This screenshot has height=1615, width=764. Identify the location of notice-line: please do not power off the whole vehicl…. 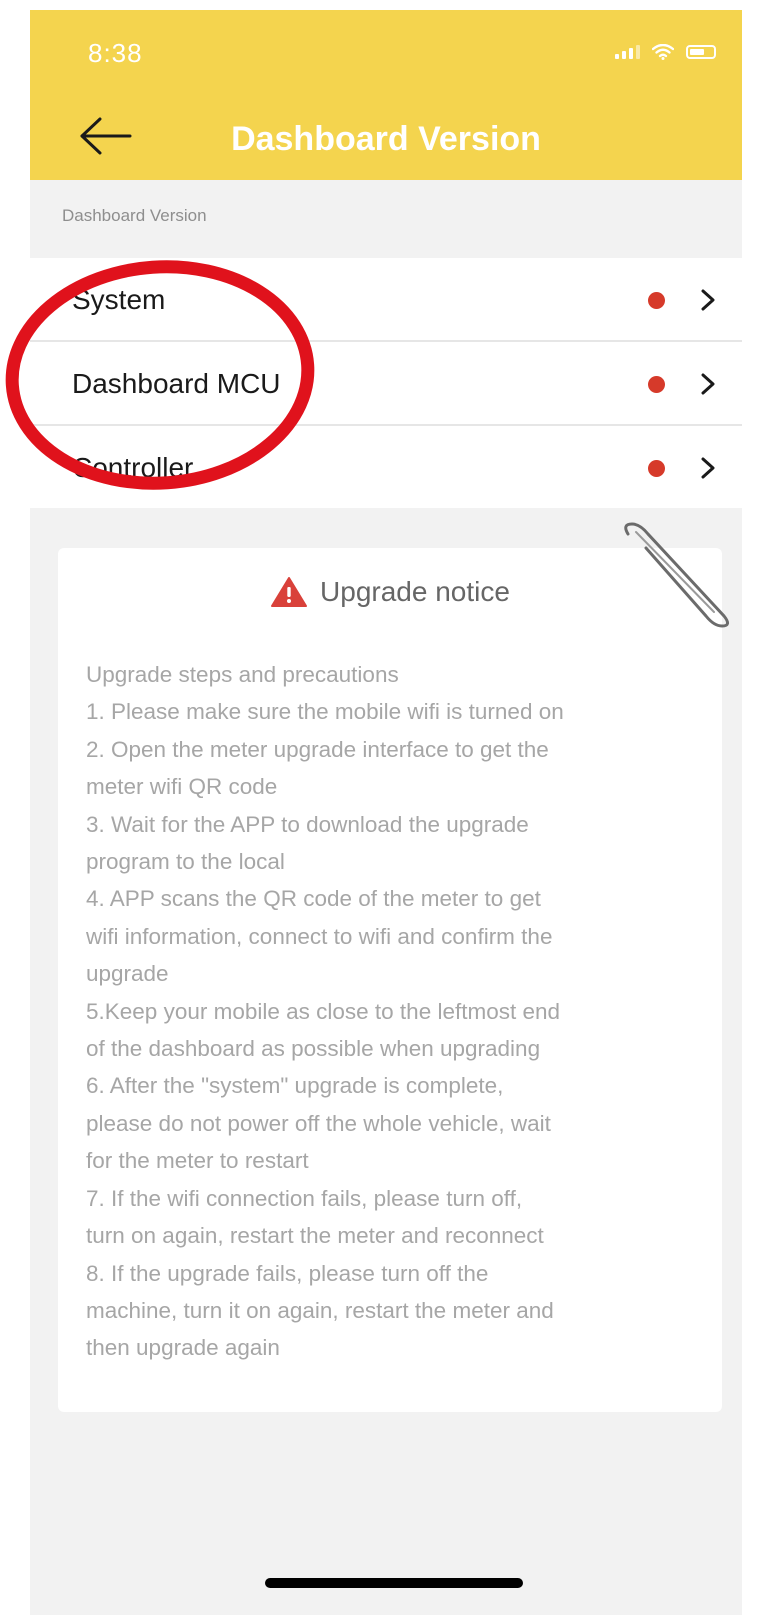
(318, 1123).